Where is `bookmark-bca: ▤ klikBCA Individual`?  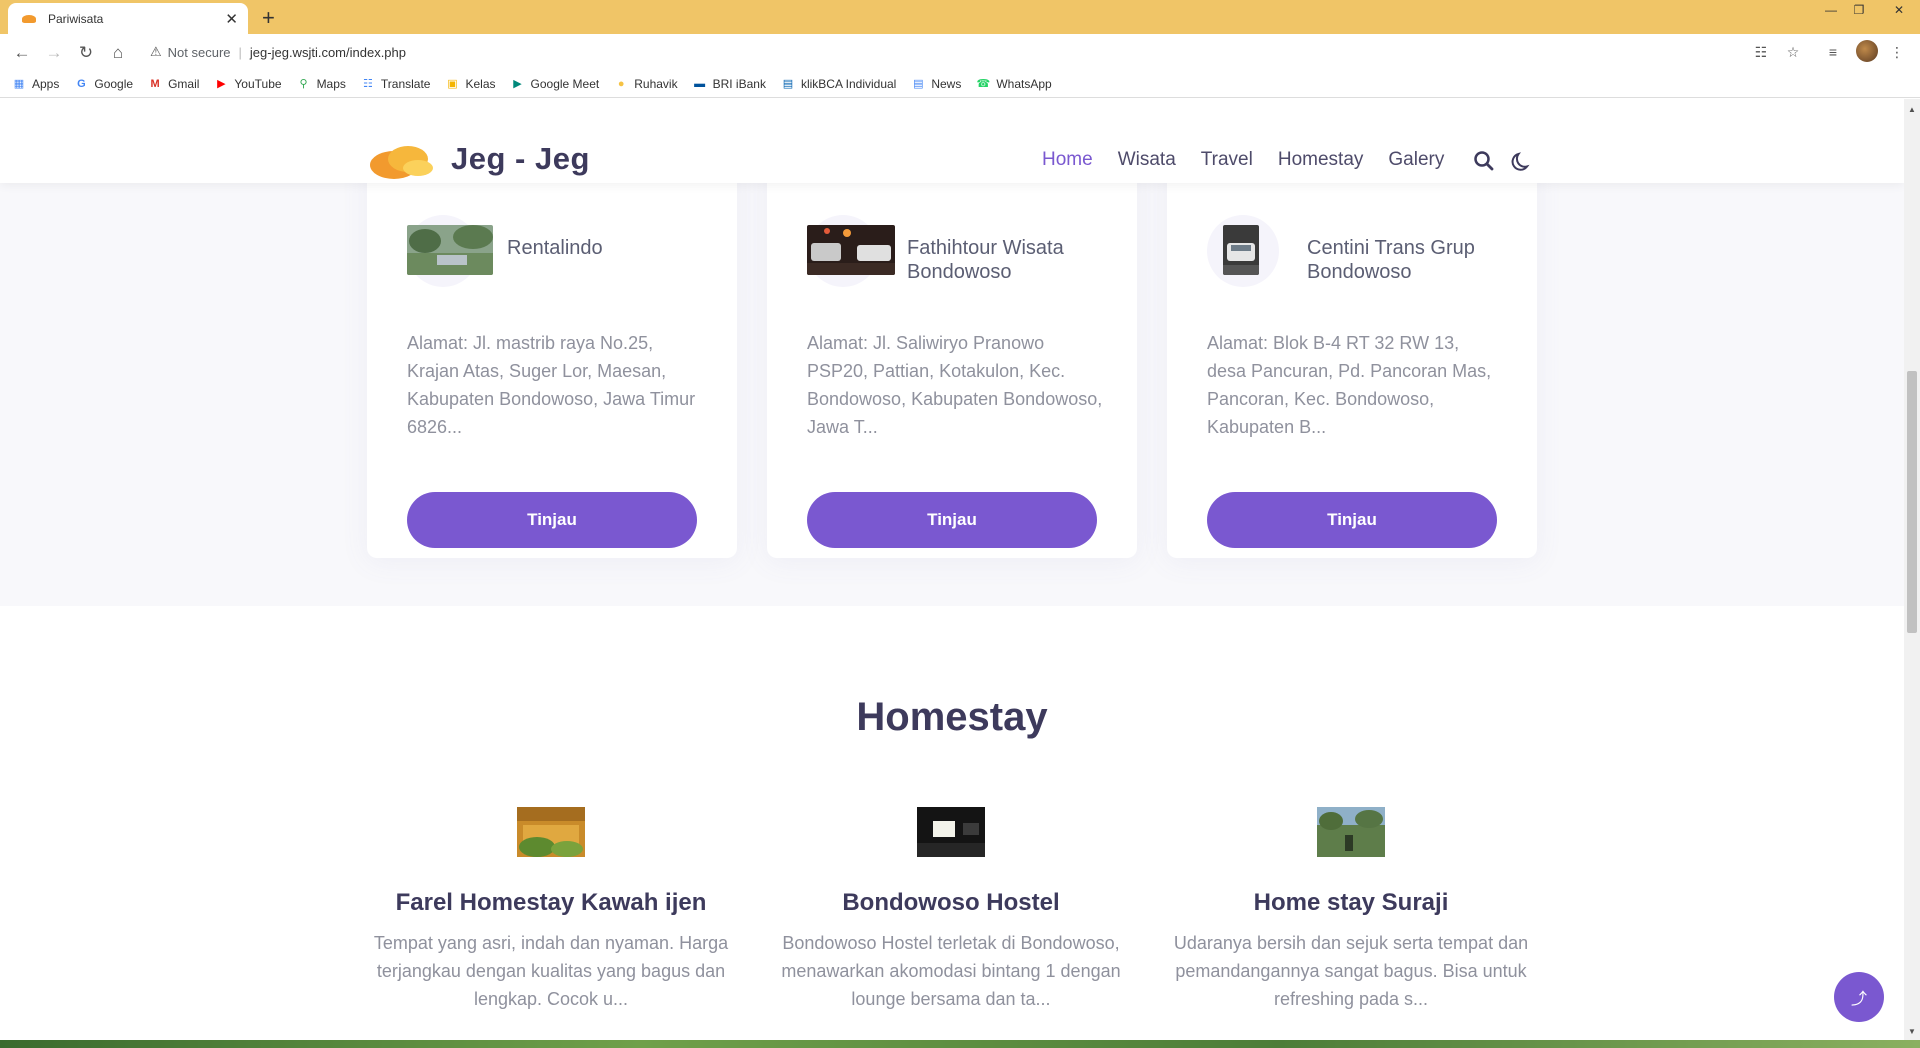
bookmark-bca: ▤ klikBCA Individual is located at coordinates (839, 83).